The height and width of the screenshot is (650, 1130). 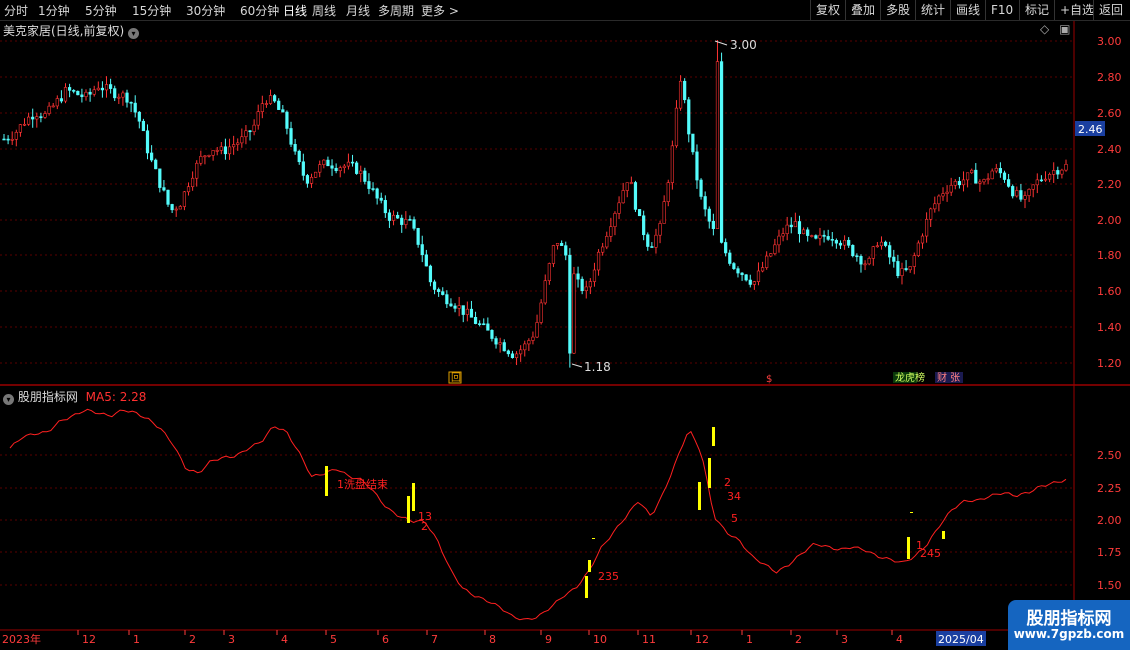 What do you see at coordinates (424, 526) in the screenshot?
I see `svg-text: 2` at bounding box center [424, 526].